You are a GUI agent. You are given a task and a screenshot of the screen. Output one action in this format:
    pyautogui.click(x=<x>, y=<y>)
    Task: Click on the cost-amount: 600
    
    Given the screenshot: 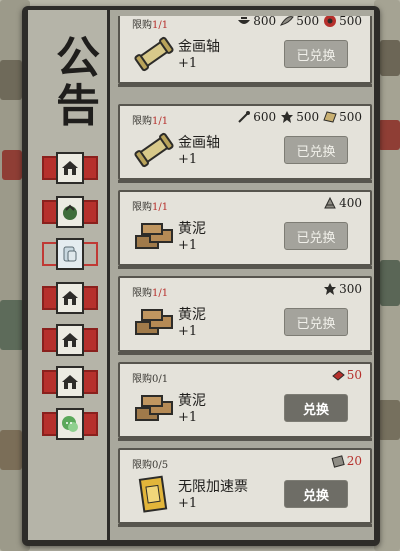 What is the action you would take?
    pyautogui.click(x=265, y=117)
    